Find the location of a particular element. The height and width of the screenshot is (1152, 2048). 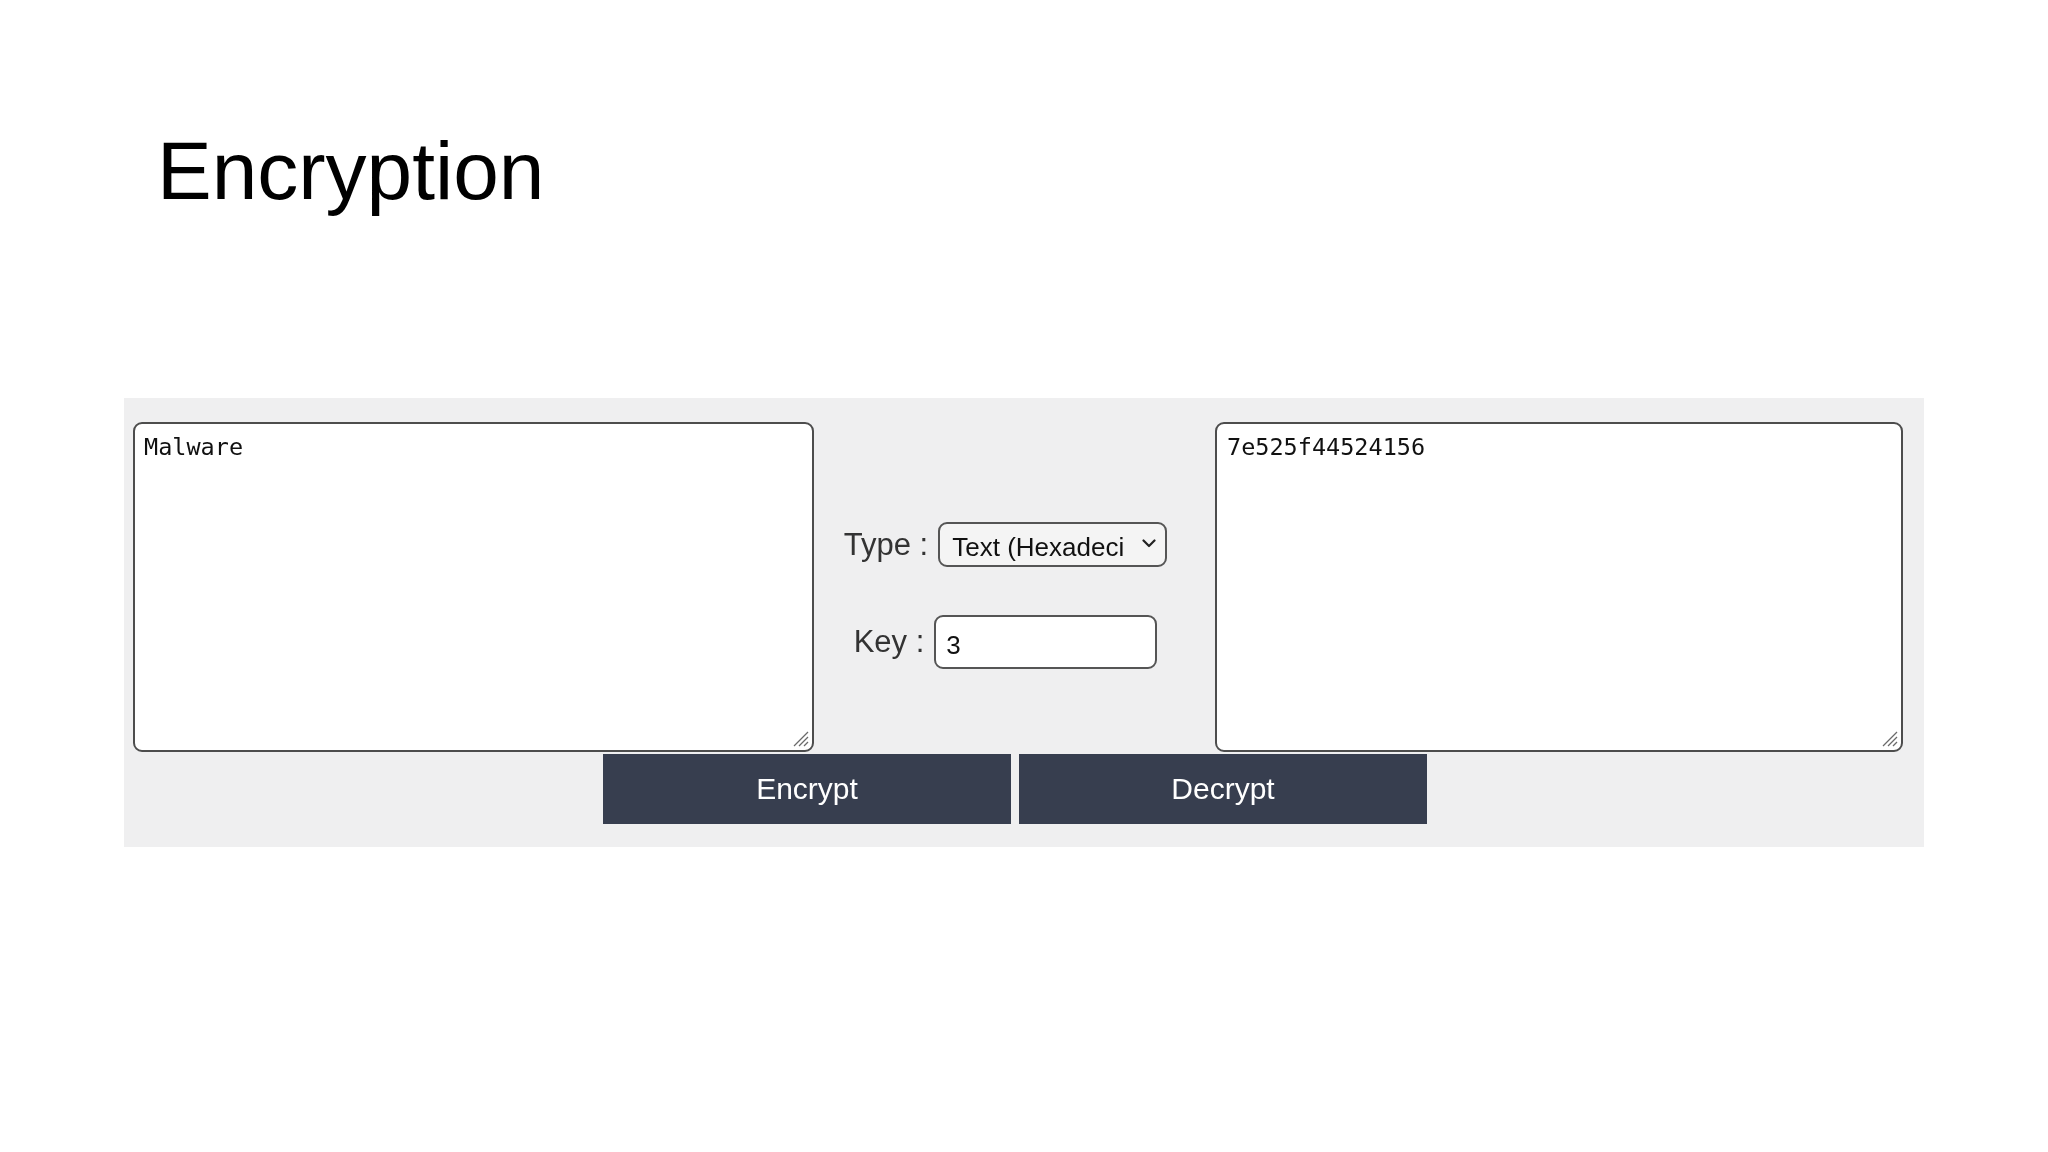

decrypt-button: Decrypt is located at coordinates (1223, 789).